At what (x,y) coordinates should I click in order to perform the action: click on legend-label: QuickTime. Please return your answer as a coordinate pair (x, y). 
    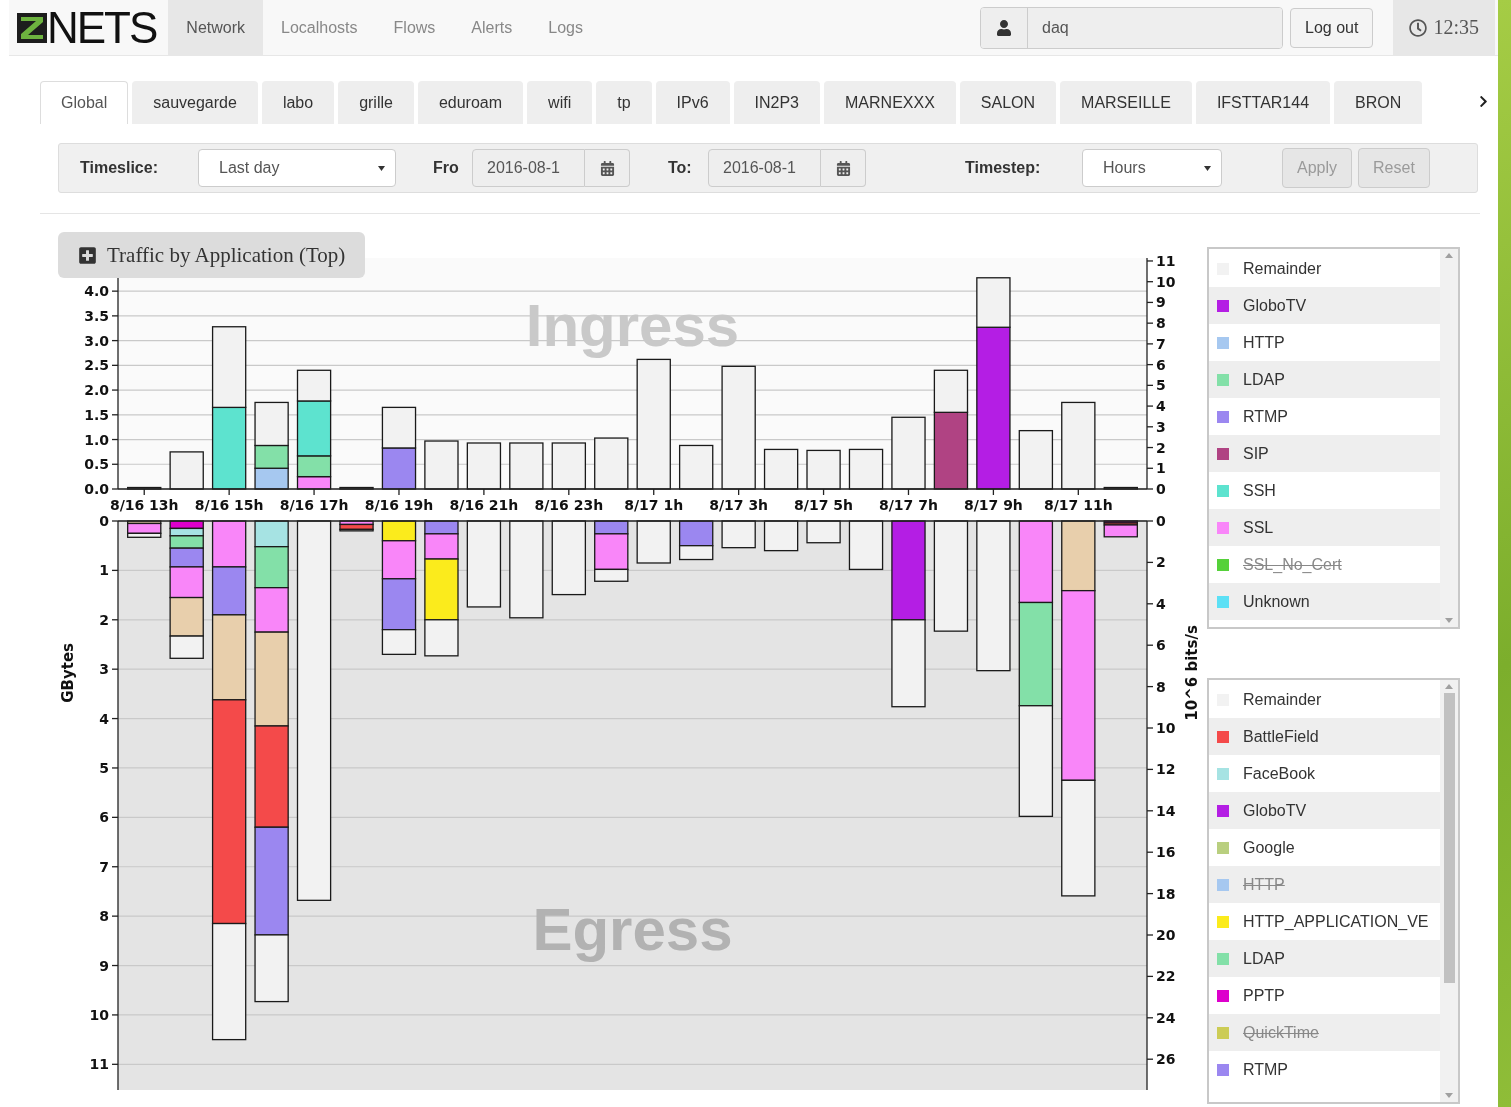
    Looking at the image, I should click on (1281, 1032).